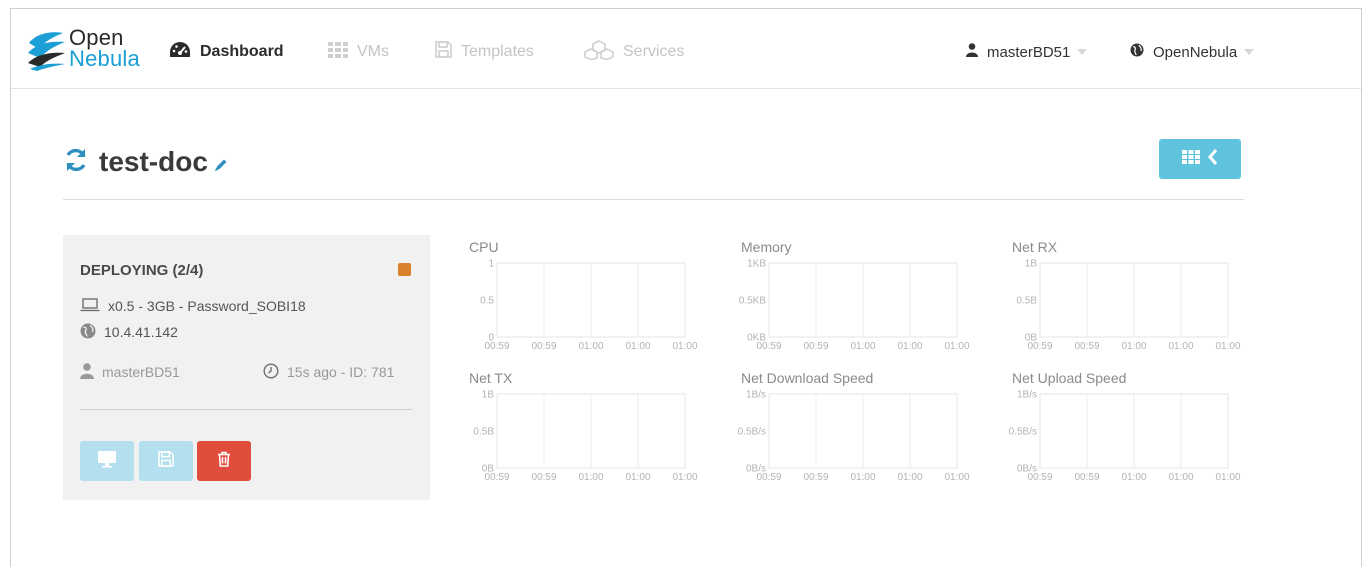 The image size is (1367, 567). I want to click on graph-title: Memory, so click(766, 247).